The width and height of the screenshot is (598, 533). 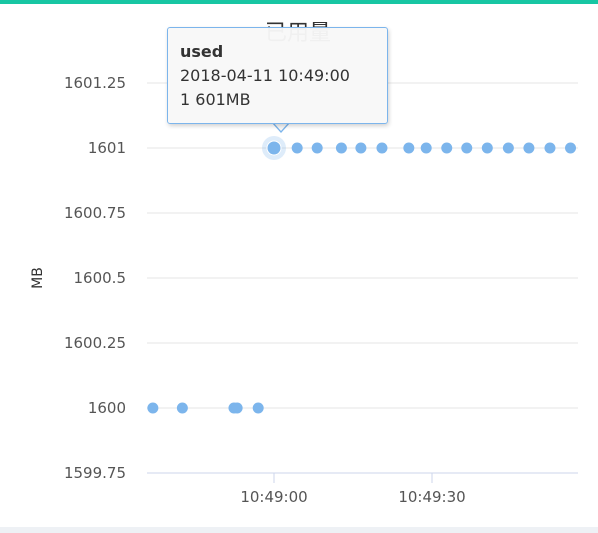 What do you see at coordinates (95, 343) in the screenshot?
I see `y-tick-label: 1600.25` at bounding box center [95, 343].